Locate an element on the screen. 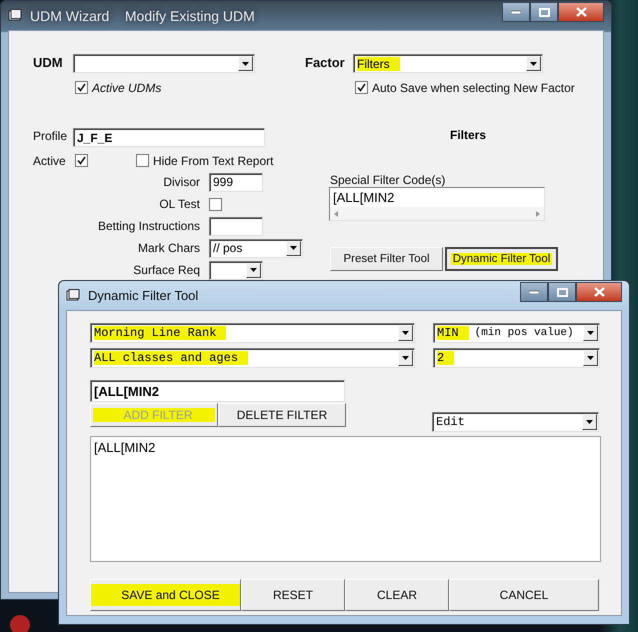  field-label: Profile is located at coordinates (50, 136).